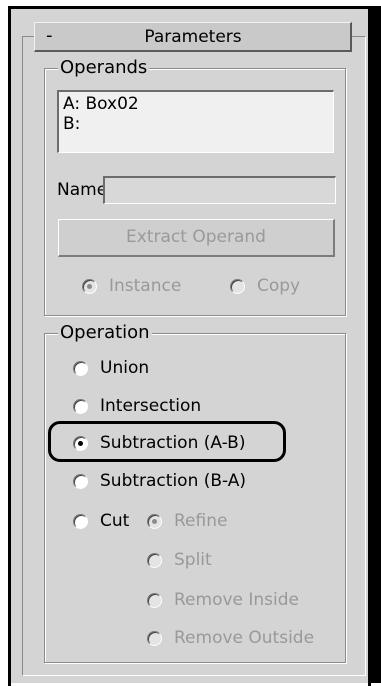  What do you see at coordinates (167, 441) in the screenshot?
I see `selection-highlight` at bounding box center [167, 441].